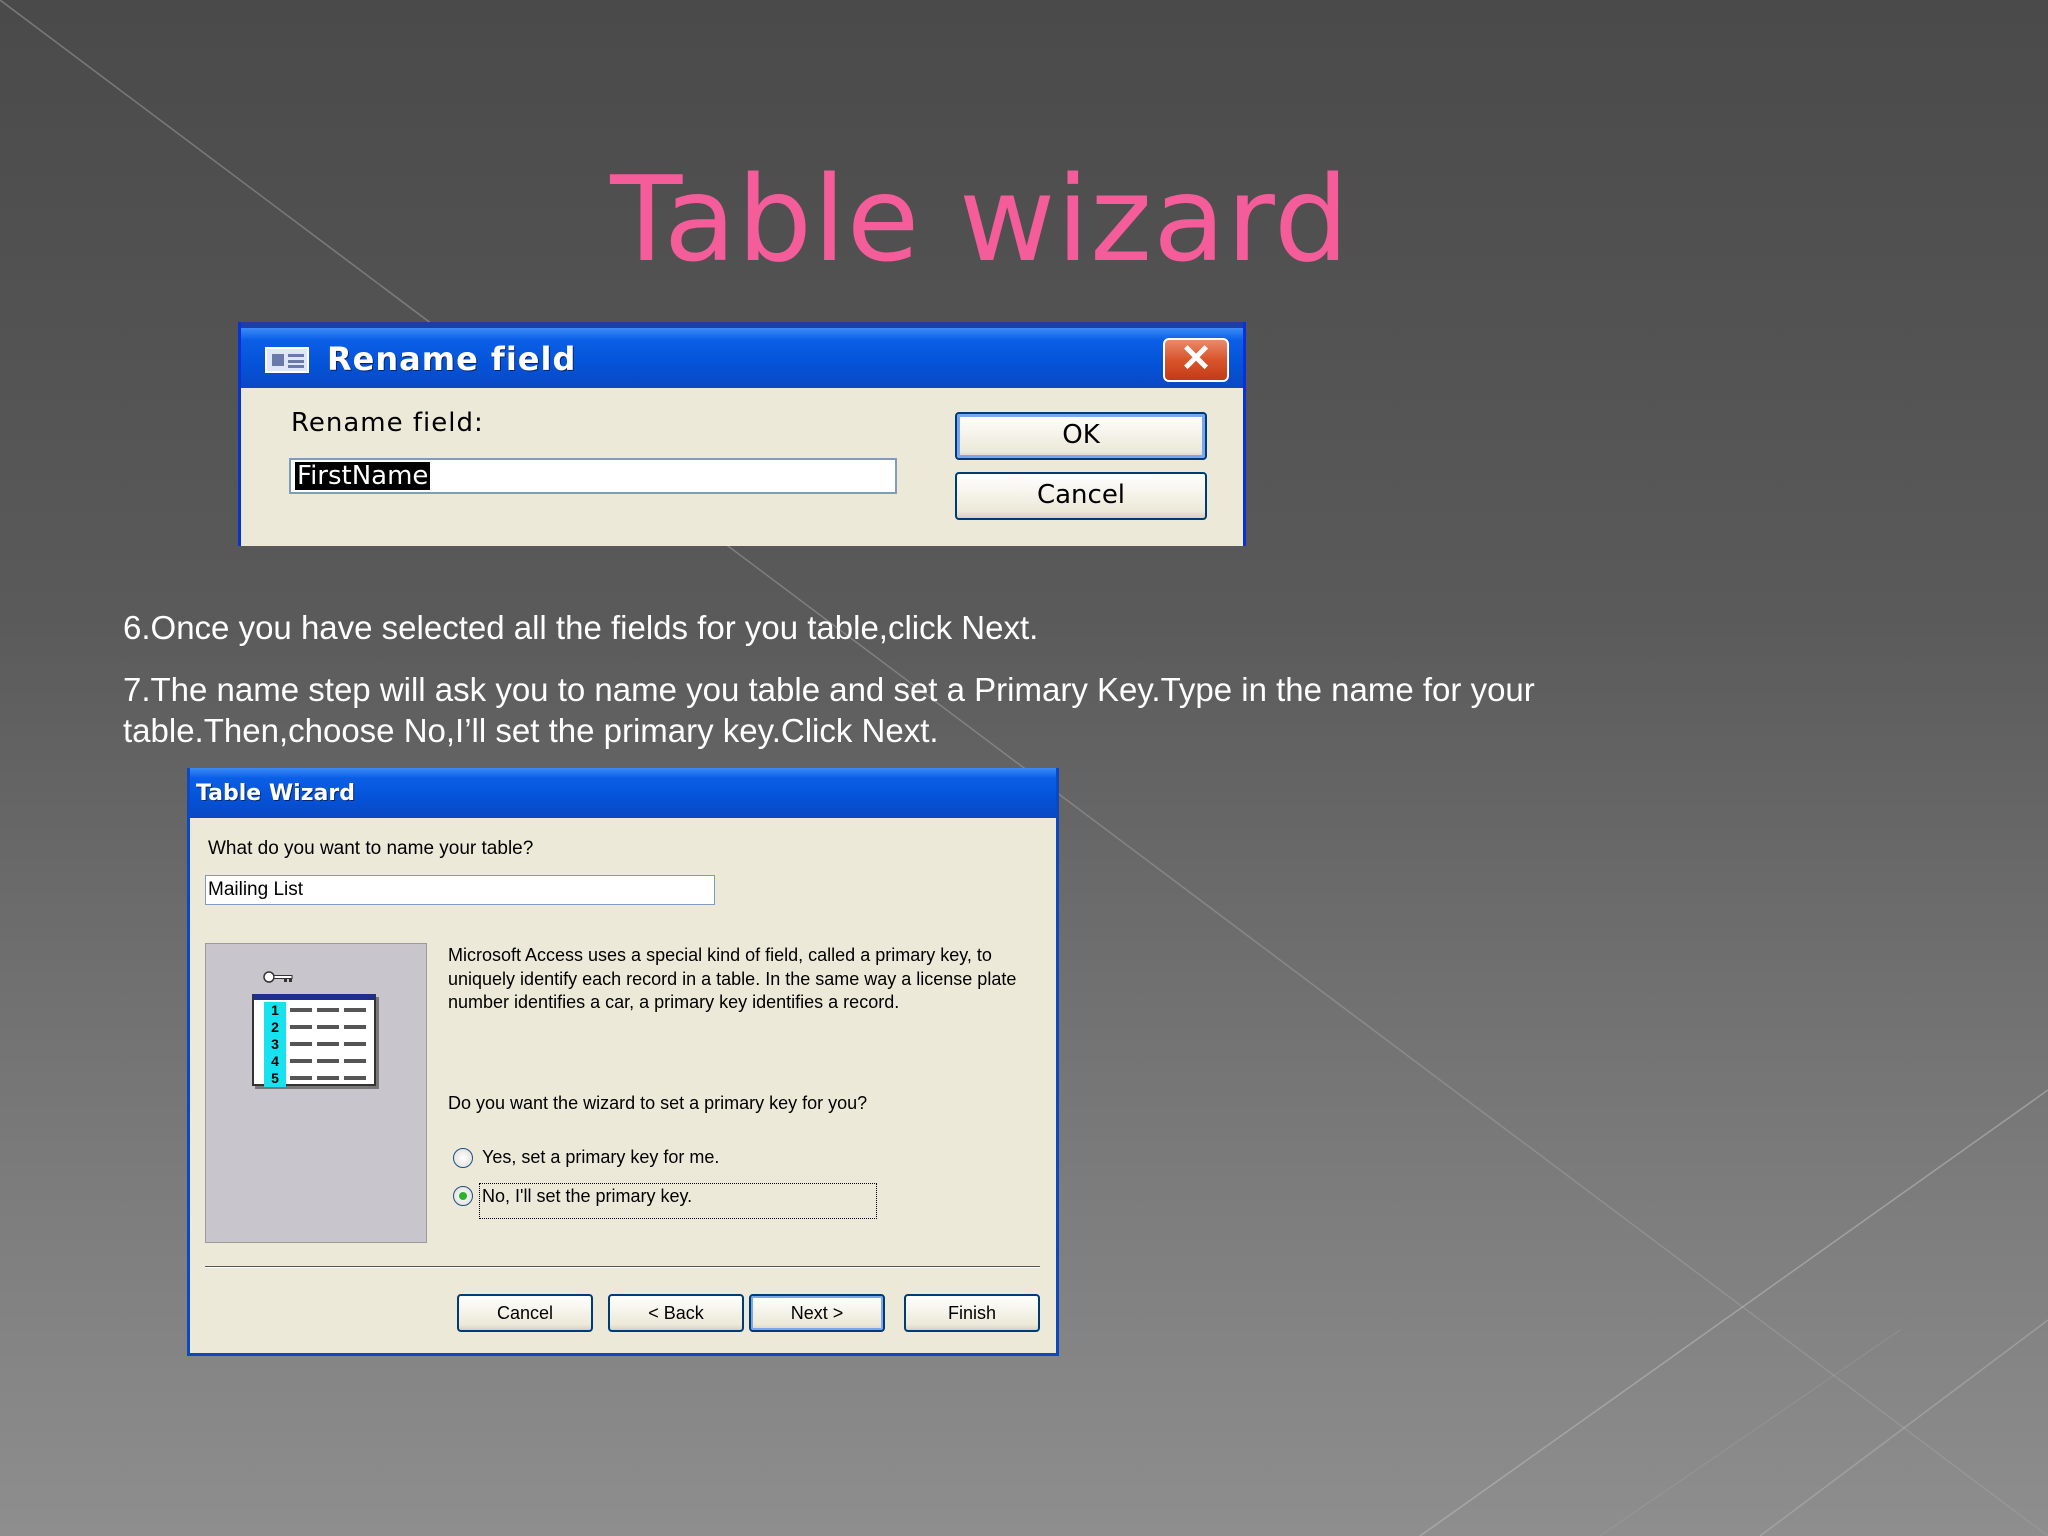  What do you see at coordinates (314, 1078) in the screenshot?
I see `mini-table-row: 5` at bounding box center [314, 1078].